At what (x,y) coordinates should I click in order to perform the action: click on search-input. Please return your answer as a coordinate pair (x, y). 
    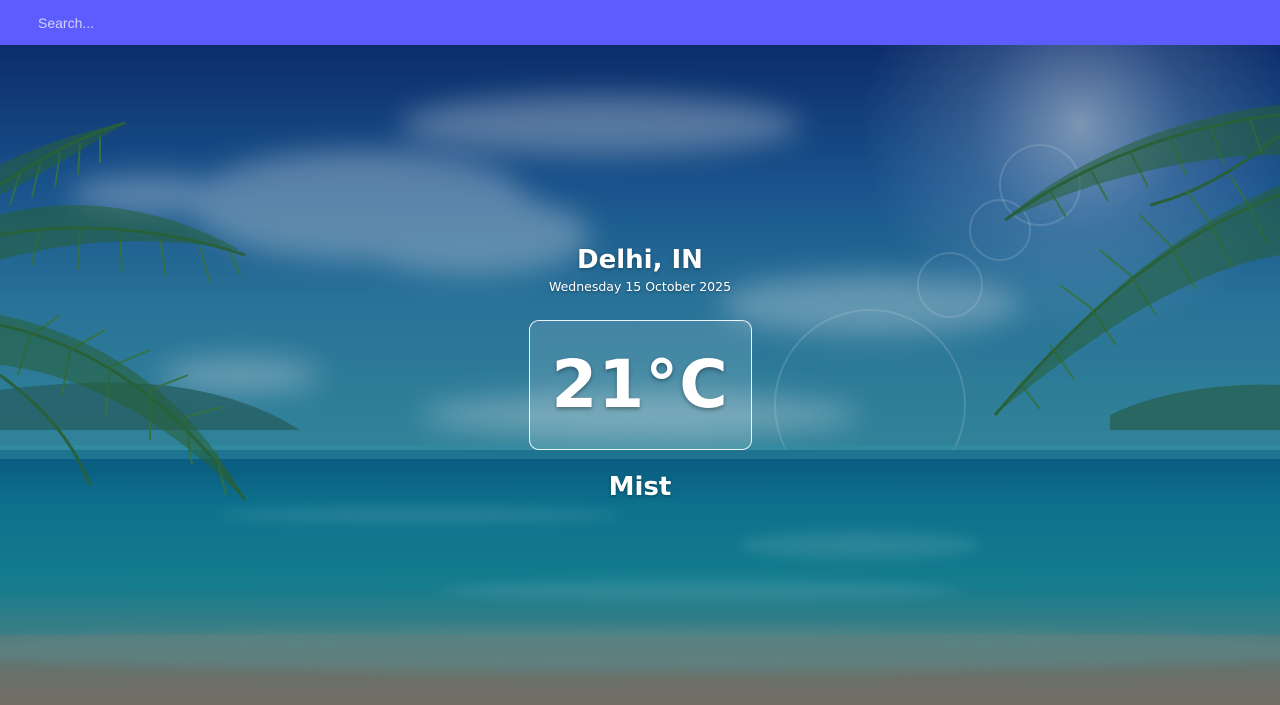
    Looking at the image, I should click on (246, 23).